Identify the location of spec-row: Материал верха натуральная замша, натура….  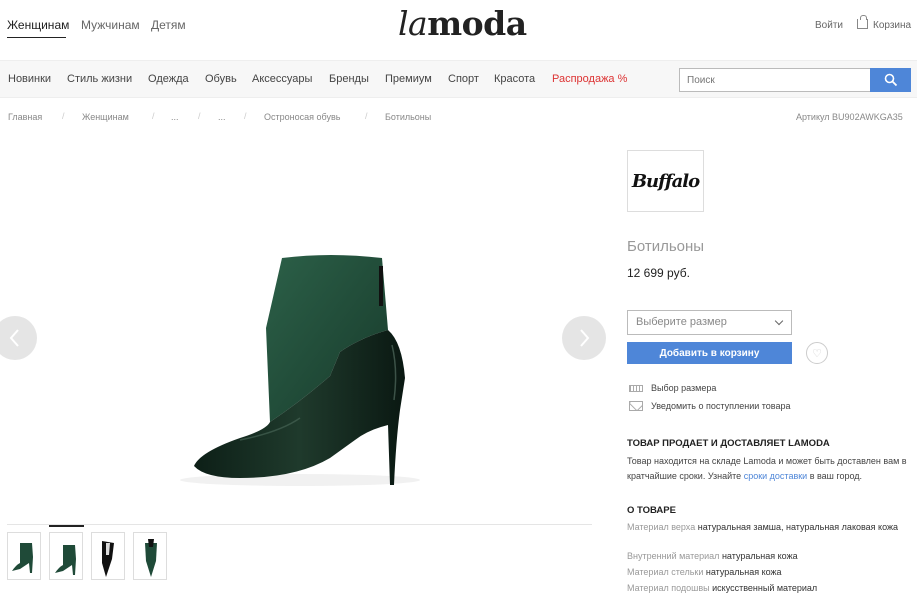
(769, 527).